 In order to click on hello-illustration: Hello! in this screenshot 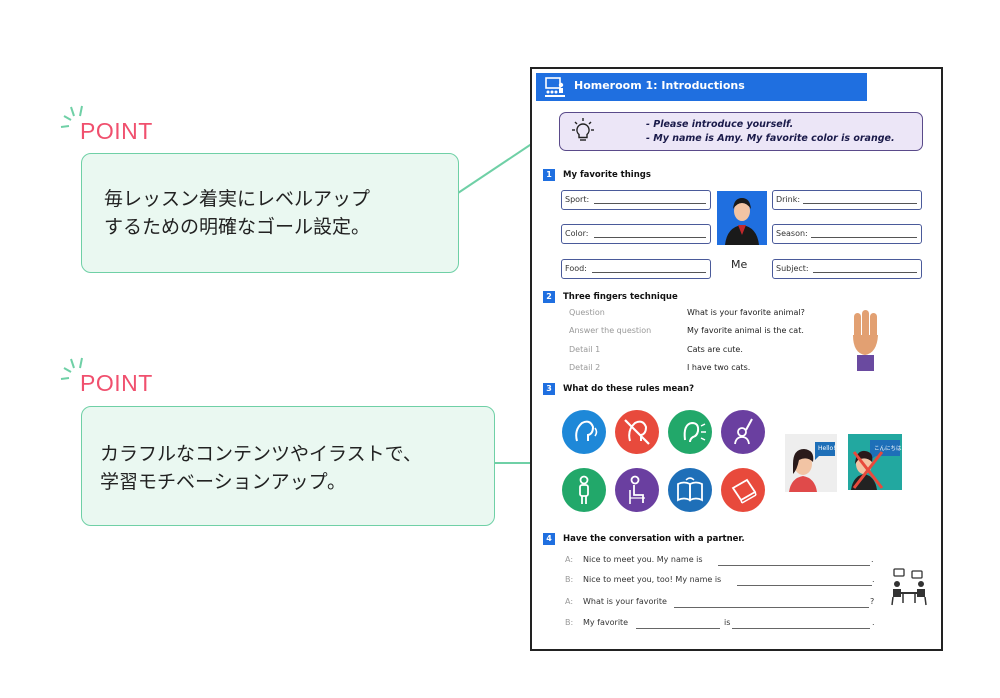, I will do `click(811, 463)`.